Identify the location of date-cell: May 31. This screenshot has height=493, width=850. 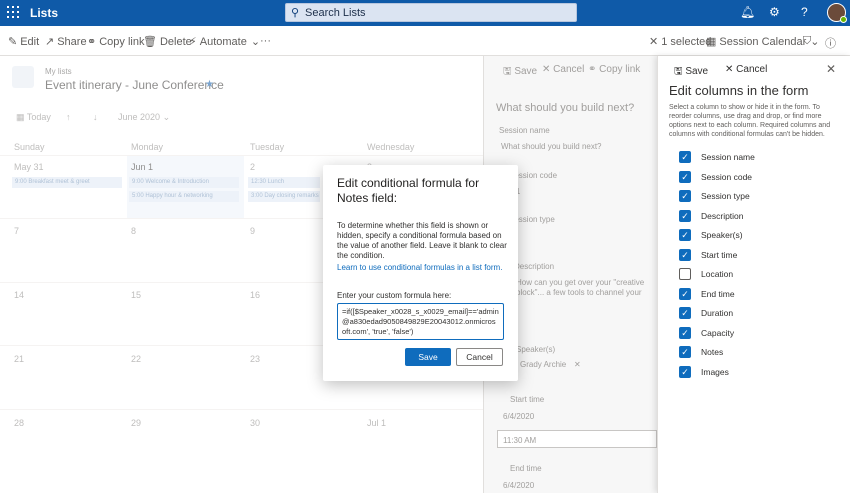
(29, 167).